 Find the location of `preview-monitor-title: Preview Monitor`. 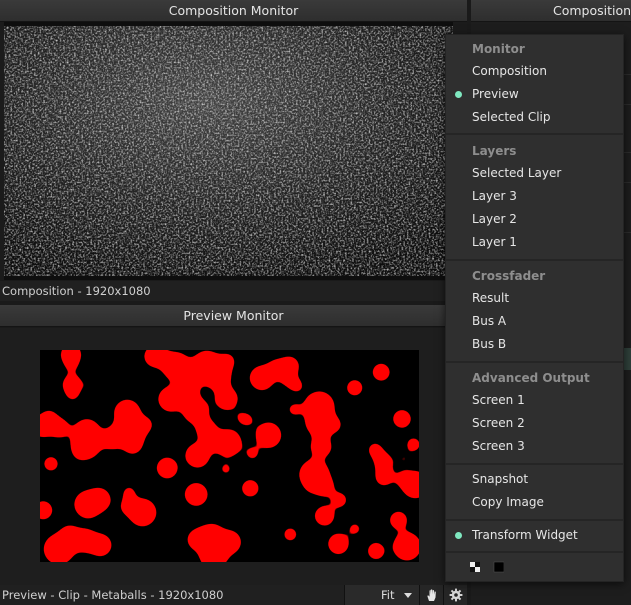

preview-monitor-title: Preview Monitor is located at coordinates (233, 316).